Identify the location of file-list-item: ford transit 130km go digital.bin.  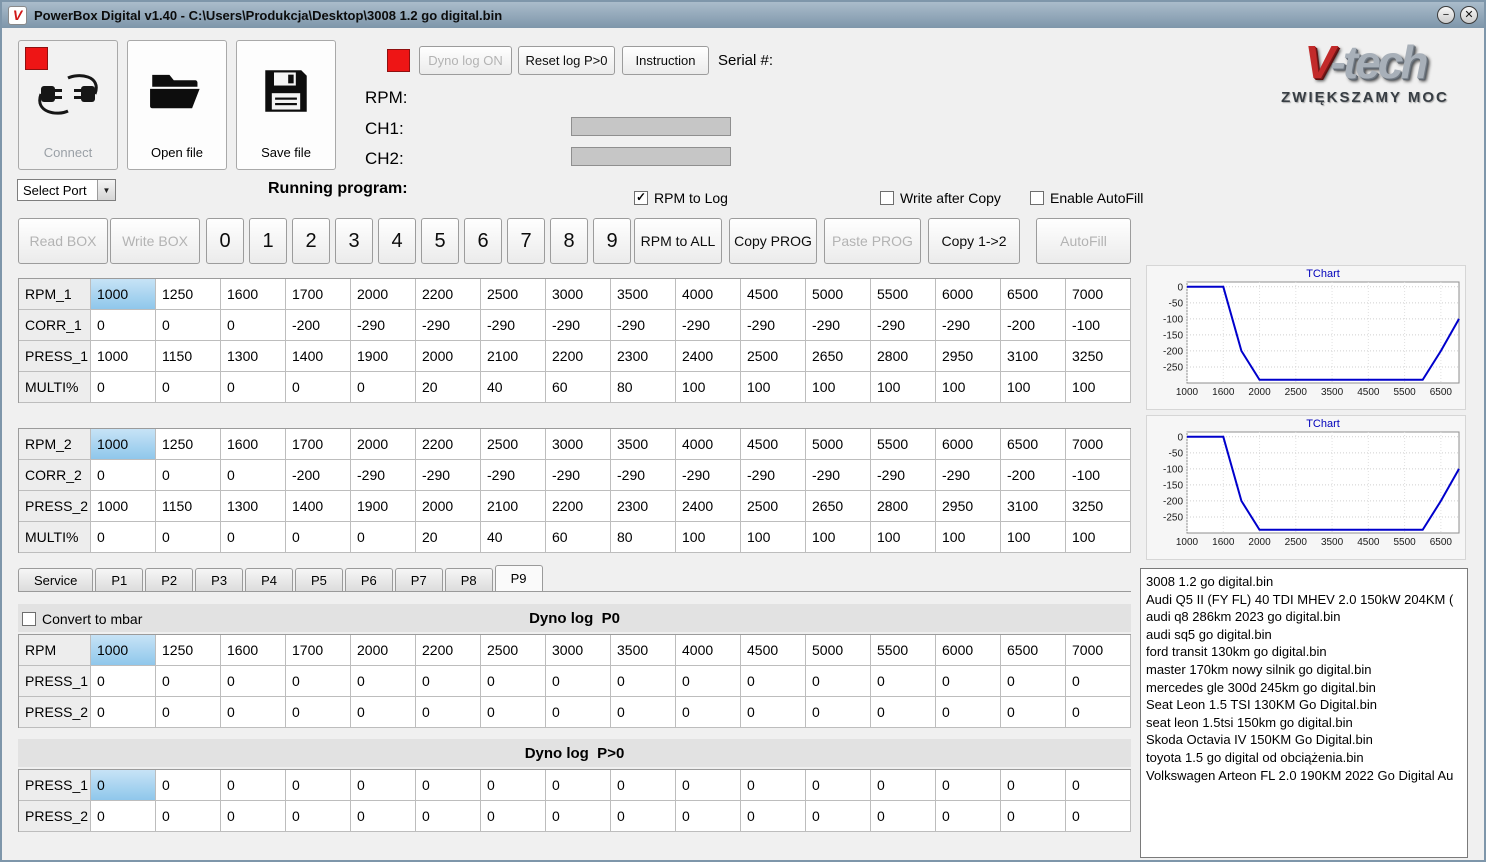
(1304, 652).